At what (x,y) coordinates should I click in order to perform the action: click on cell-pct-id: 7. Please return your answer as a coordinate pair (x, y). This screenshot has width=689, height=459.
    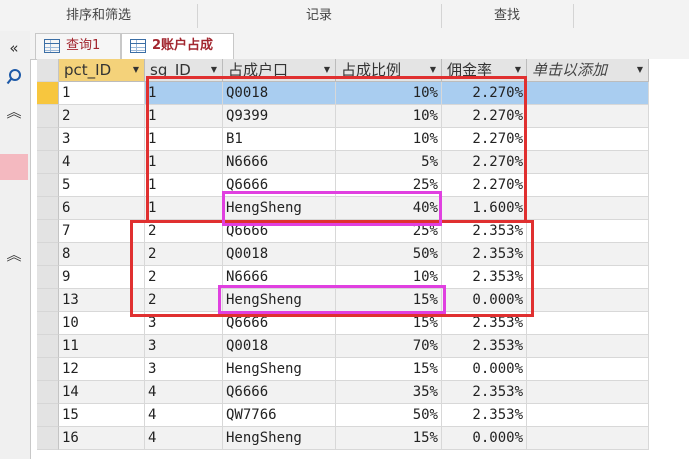
    Looking at the image, I should click on (102, 231).